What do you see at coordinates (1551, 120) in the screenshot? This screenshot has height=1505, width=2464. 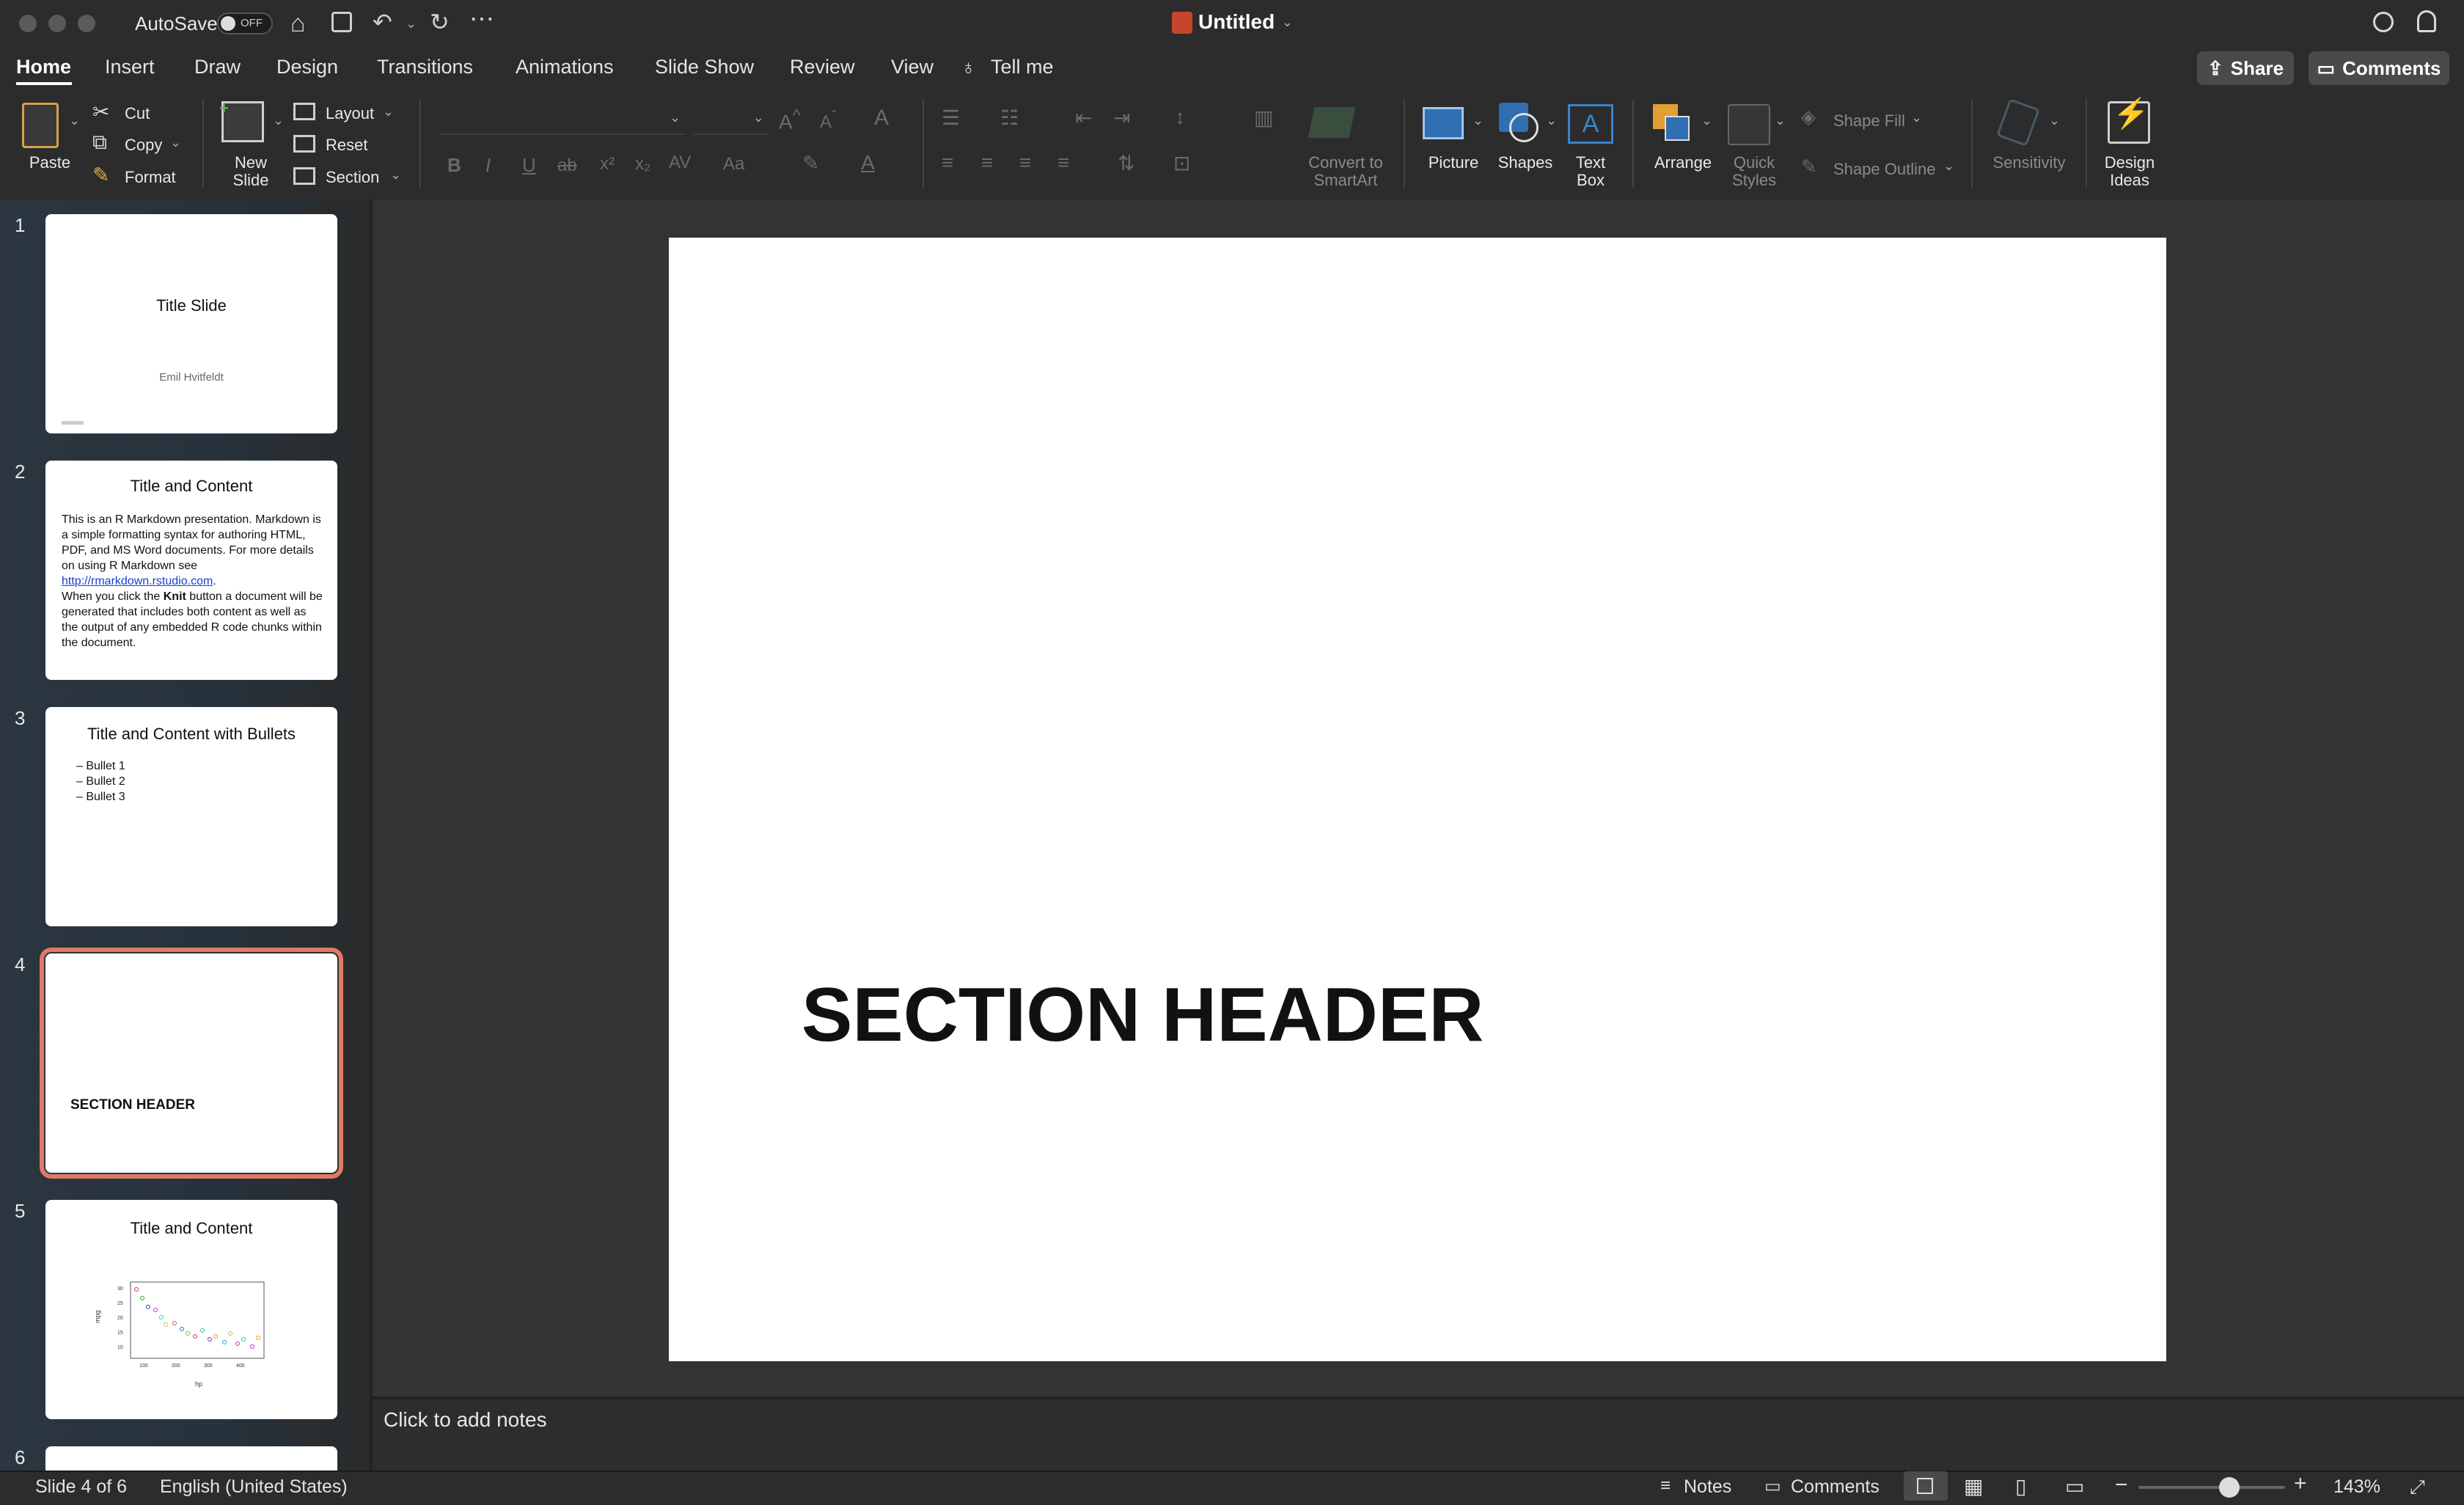 I see `shapes-dropdown-icon: ⌄` at bounding box center [1551, 120].